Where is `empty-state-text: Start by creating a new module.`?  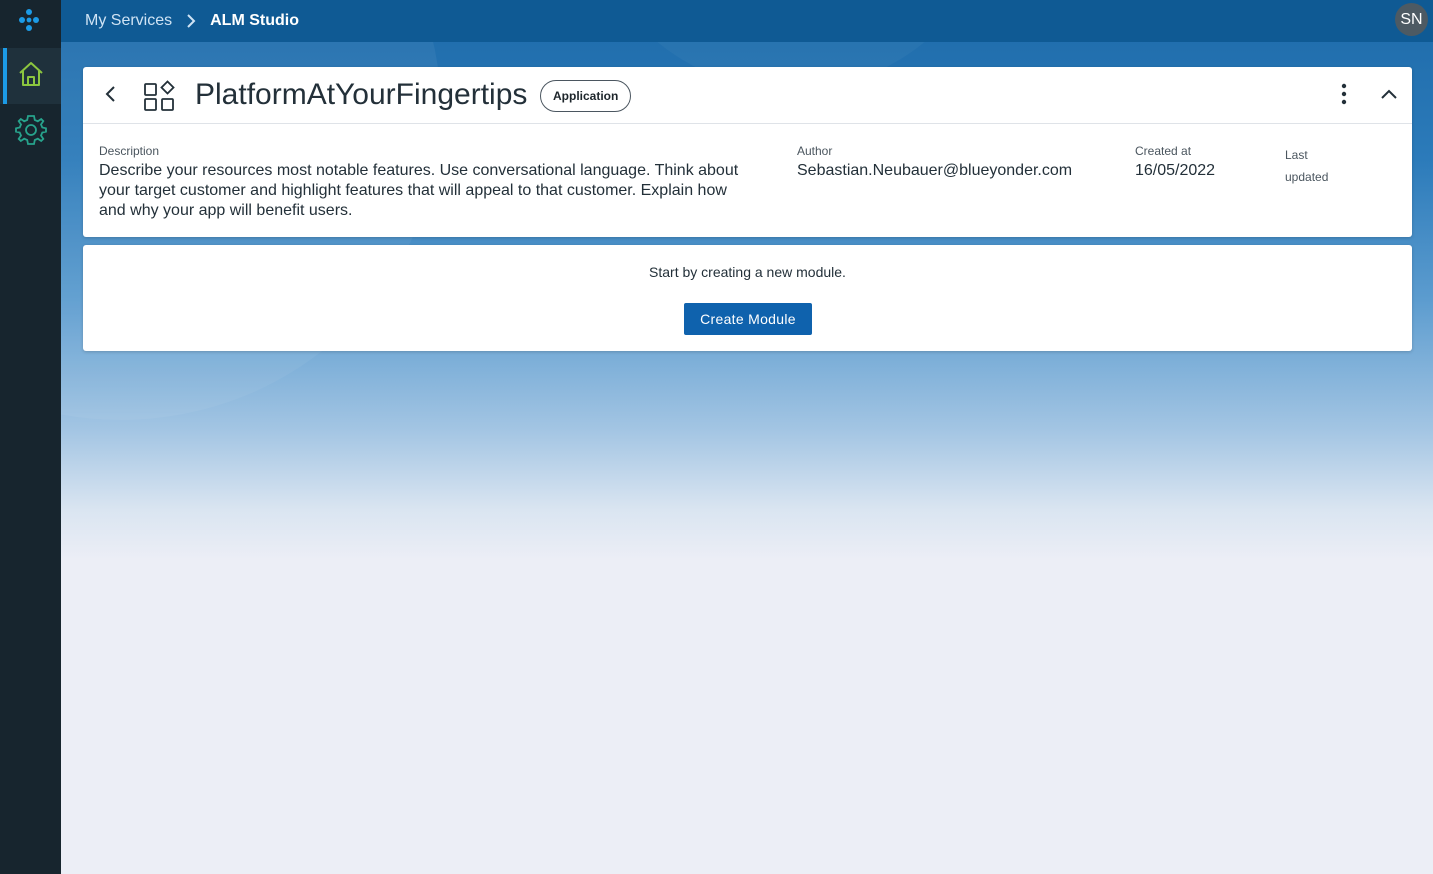
empty-state-text: Start by creating a new module. is located at coordinates (747, 272).